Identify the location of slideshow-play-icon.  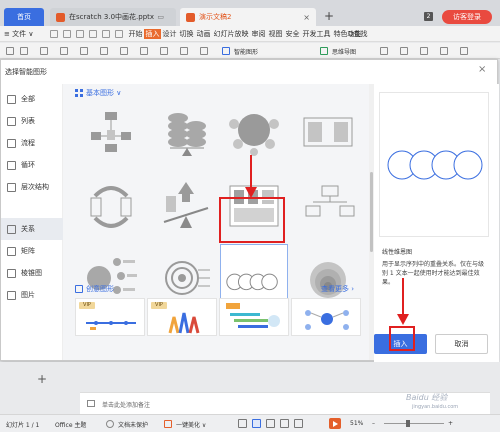
(335, 423).